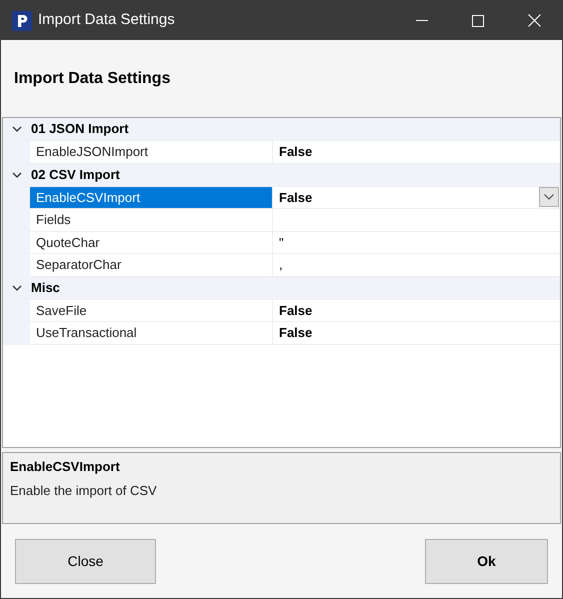  I want to click on property-row: QuoteChar ", so click(281, 243).